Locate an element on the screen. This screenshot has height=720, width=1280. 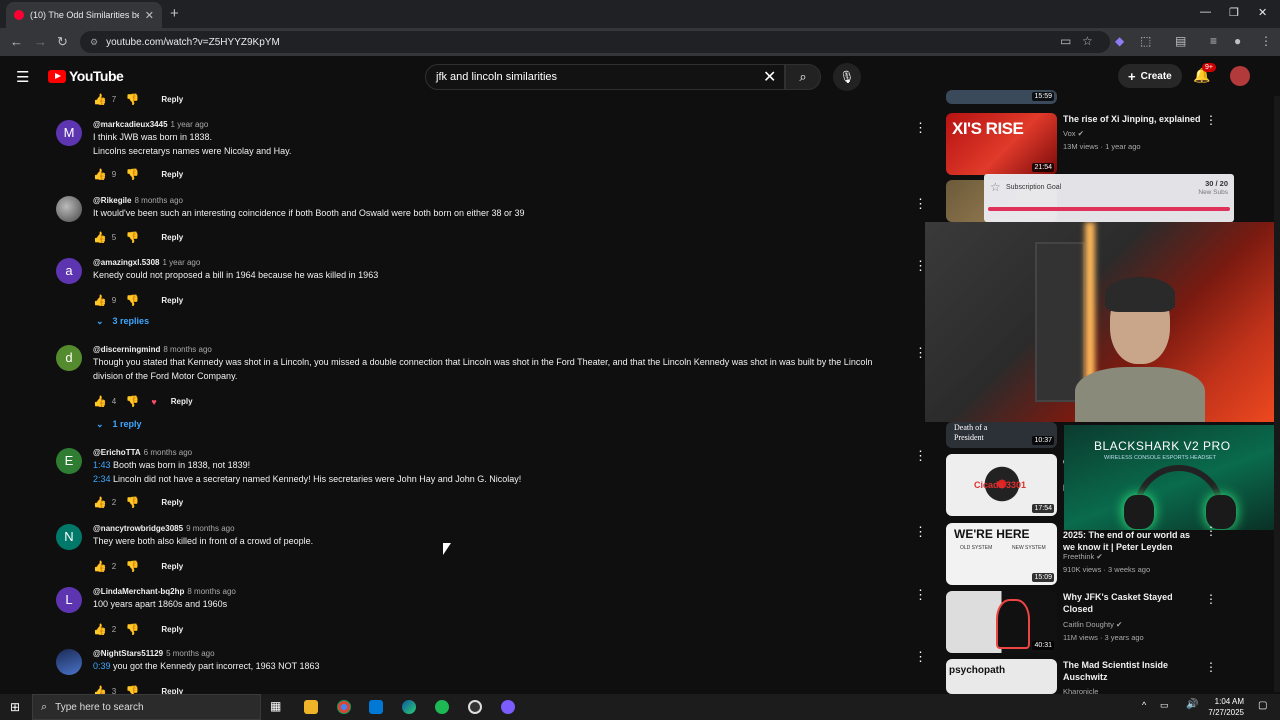
comment-author: @nancytrowbridge3085 is located at coordinates (138, 528).